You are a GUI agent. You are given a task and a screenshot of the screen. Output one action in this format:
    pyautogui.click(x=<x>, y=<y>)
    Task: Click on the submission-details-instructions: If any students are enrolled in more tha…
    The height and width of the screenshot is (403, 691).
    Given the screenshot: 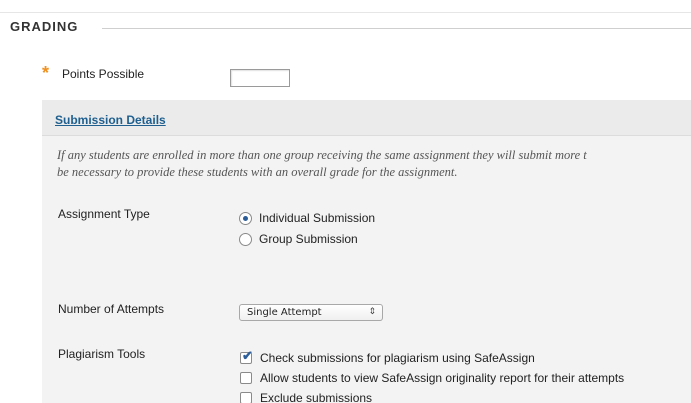 What is the action you would take?
    pyautogui.click(x=374, y=164)
    